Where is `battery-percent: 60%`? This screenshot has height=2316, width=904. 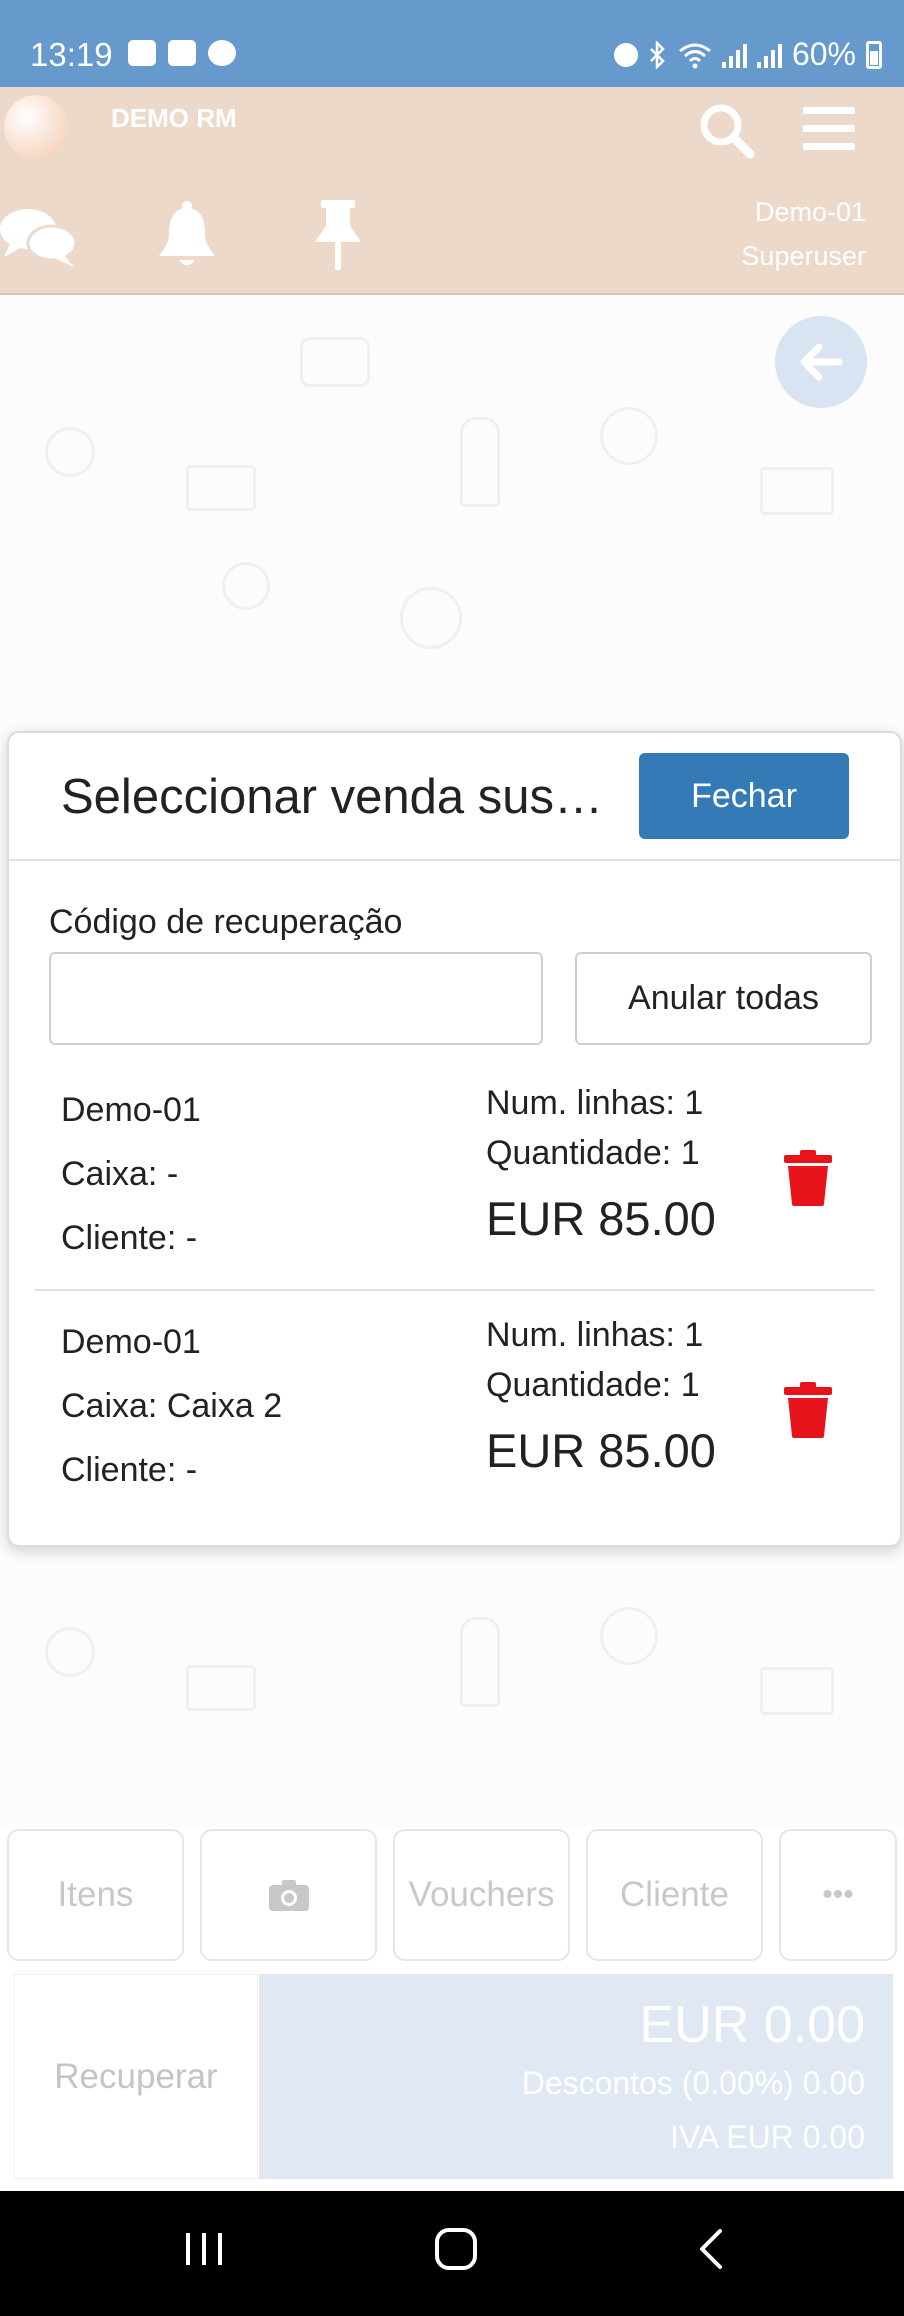
battery-percent: 60% is located at coordinates (823, 54).